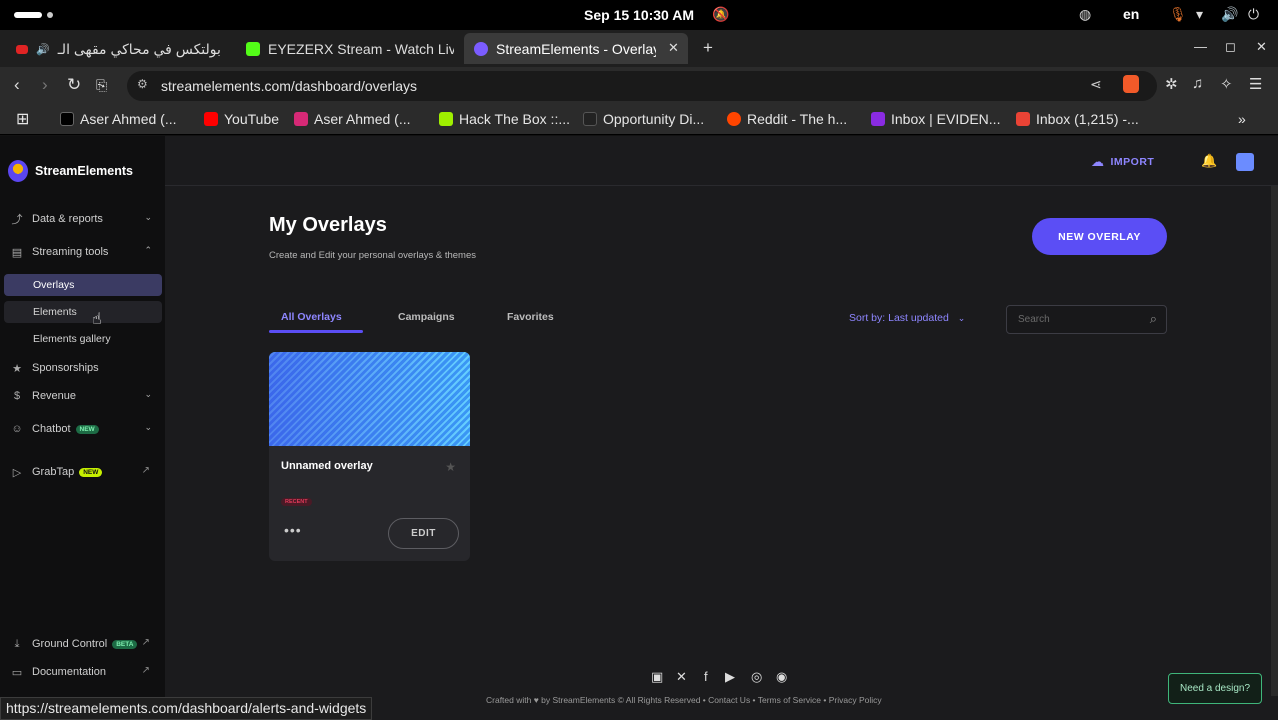 The width and height of the screenshot is (1278, 720). I want to click on reload-icon: ↻, so click(74, 85).